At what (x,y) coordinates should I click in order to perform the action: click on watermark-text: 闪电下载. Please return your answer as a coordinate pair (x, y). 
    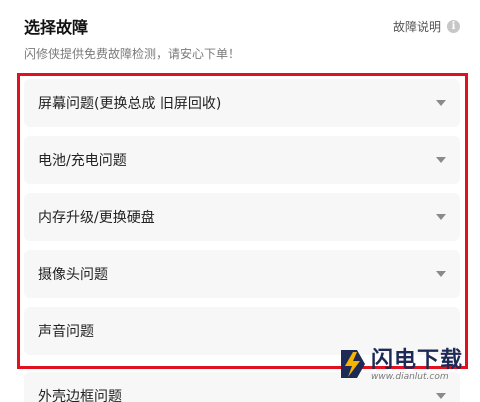
    Looking at the image, I should click on (417, 360).